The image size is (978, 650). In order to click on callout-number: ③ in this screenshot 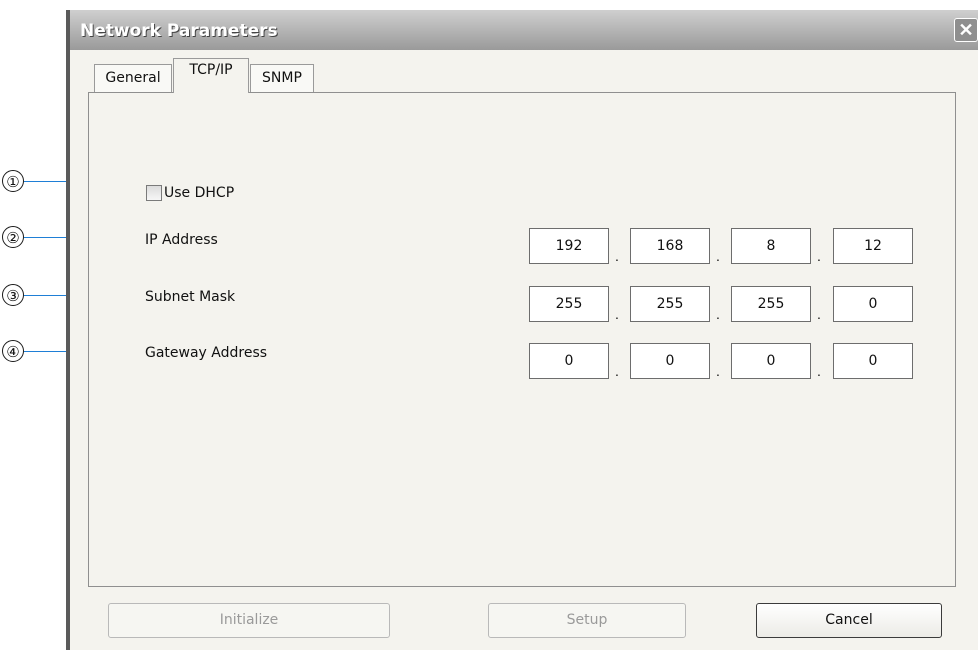, I will do `click(13, 295)`.